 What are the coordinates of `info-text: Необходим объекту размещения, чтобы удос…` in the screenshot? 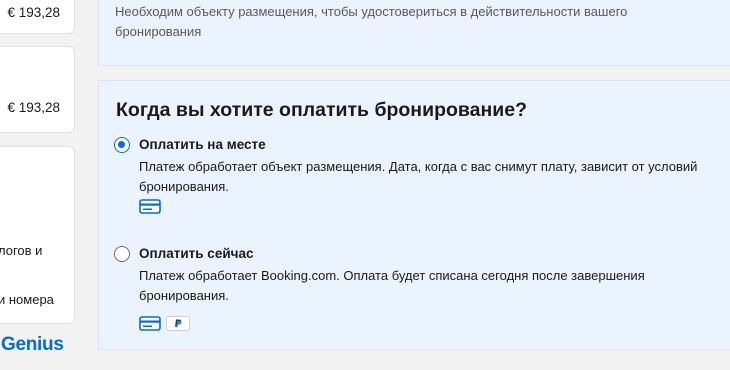 It's located at (371, 21).